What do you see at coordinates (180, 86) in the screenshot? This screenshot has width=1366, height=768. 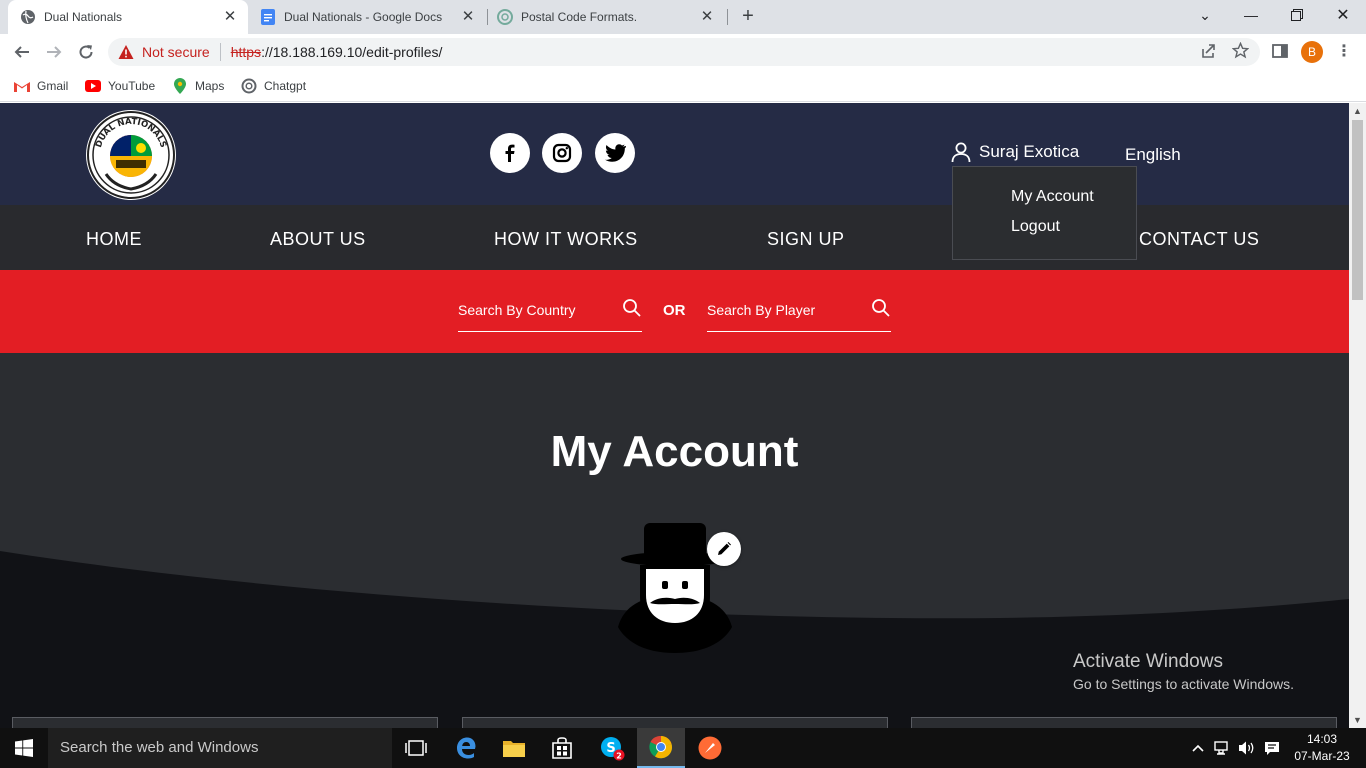 I see `maps-pin-icon` at bounding box center [180, 86].